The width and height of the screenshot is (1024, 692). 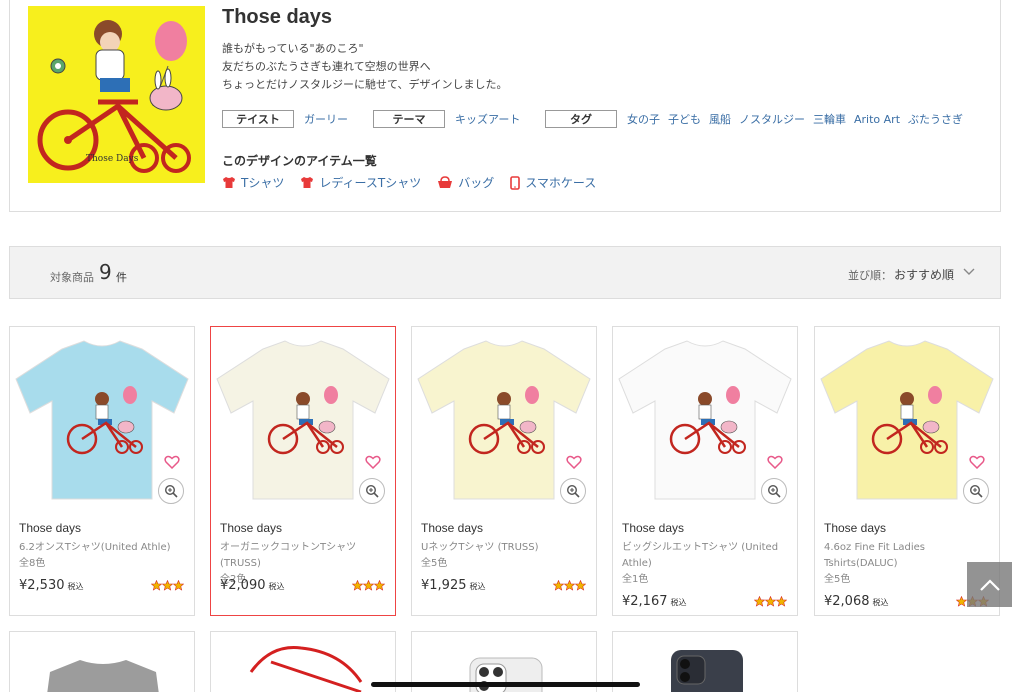 I want to click on category-ladies-tshirt: レディースTシャツ, so click(x=360, y=182).